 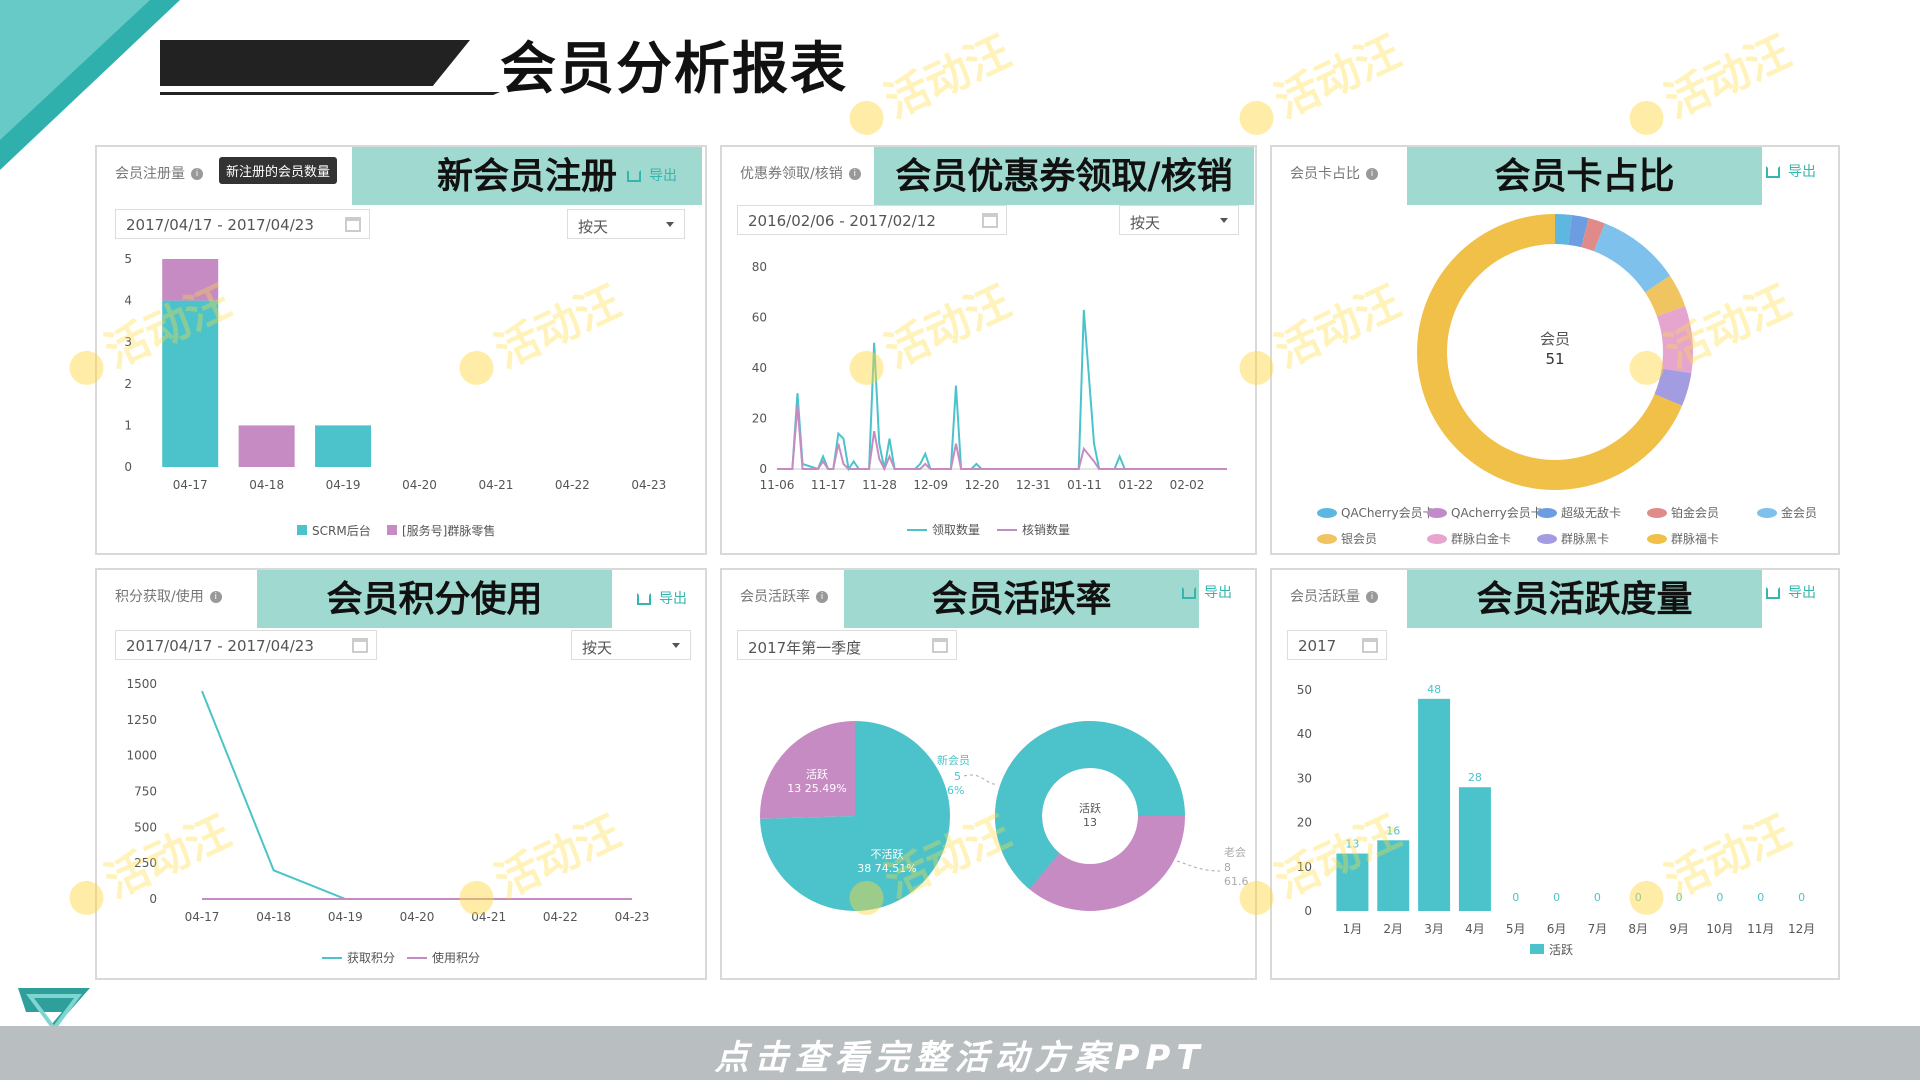 What do you see at coordinates (75, 70) in the screenshot?
I see `header-decoration-light` at bounding box center [75, 70].